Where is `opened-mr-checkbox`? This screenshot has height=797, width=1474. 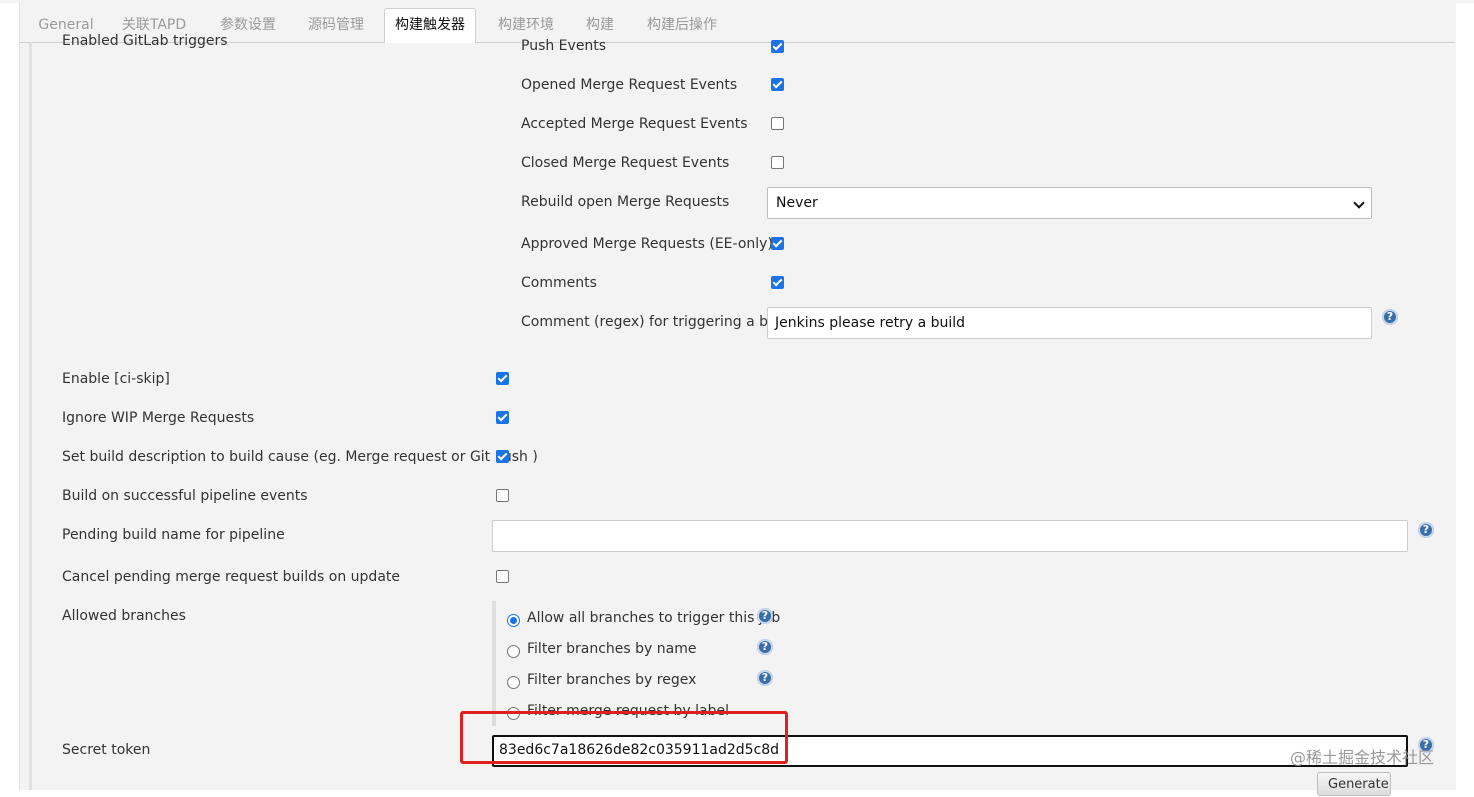
opened-mr-checkbox is located at coordinates (777, 84).